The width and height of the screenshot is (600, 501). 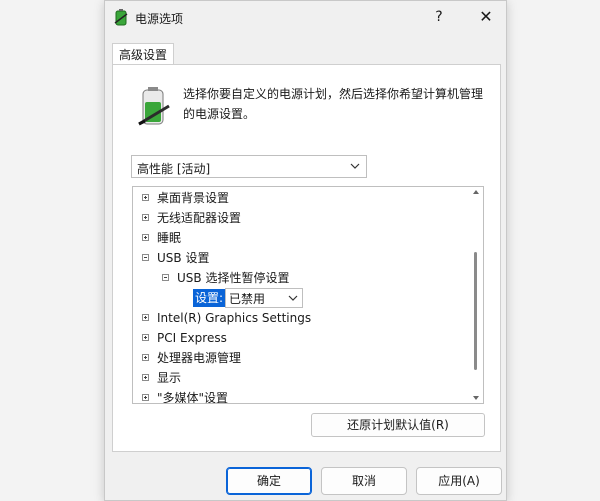 I want to click on tree-item-usb-settings: USB 设置, so click(x=302, y=258).